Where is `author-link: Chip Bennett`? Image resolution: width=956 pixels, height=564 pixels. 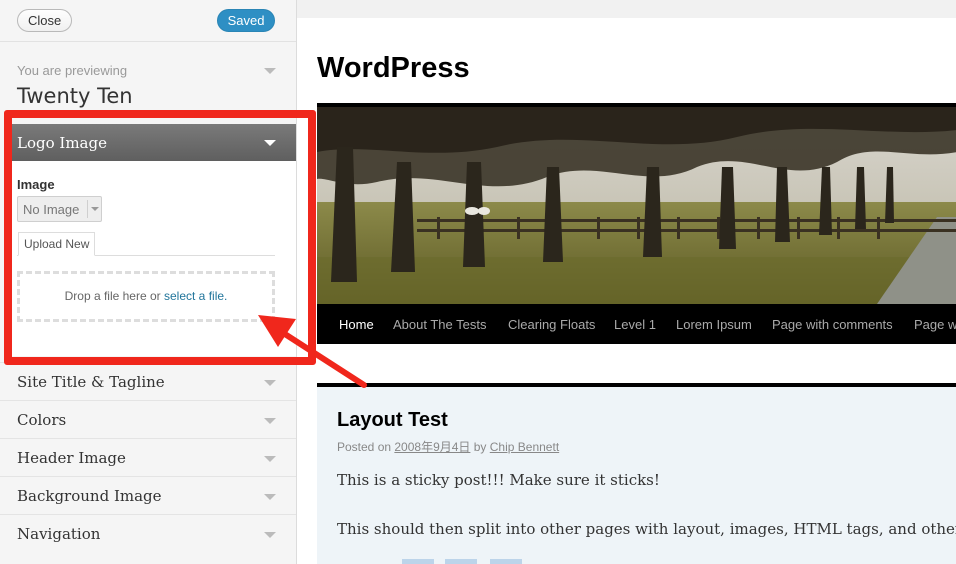
author-link: Chip Bennett is located at coordinates (524, 447).